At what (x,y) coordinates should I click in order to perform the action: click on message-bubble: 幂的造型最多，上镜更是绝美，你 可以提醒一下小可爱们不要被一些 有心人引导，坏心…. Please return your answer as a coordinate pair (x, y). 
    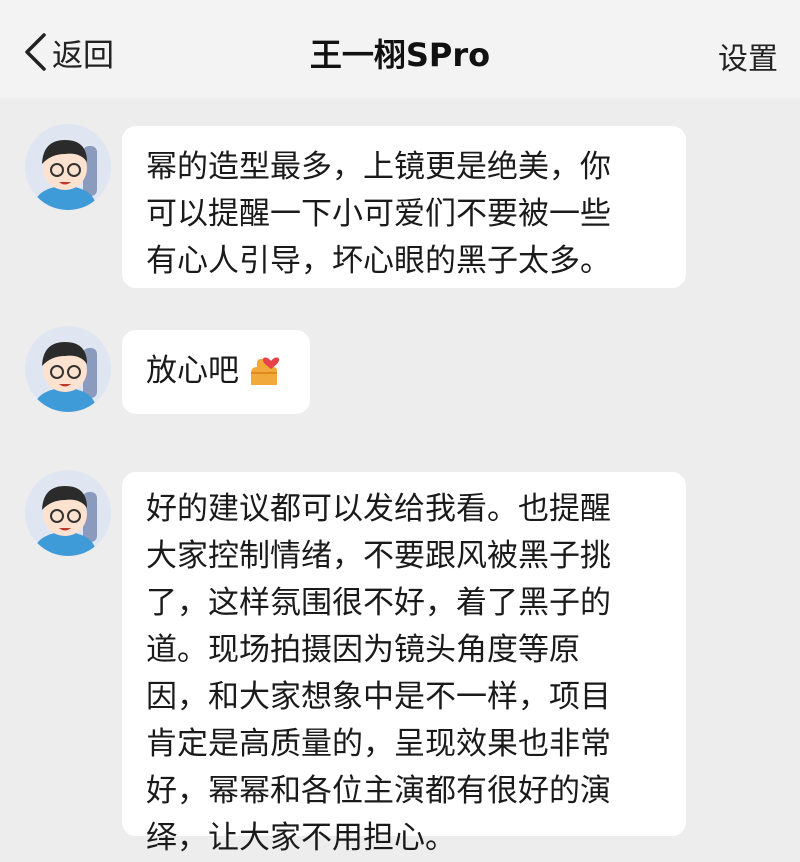
    Looking at the image, I should click on (404, 207).